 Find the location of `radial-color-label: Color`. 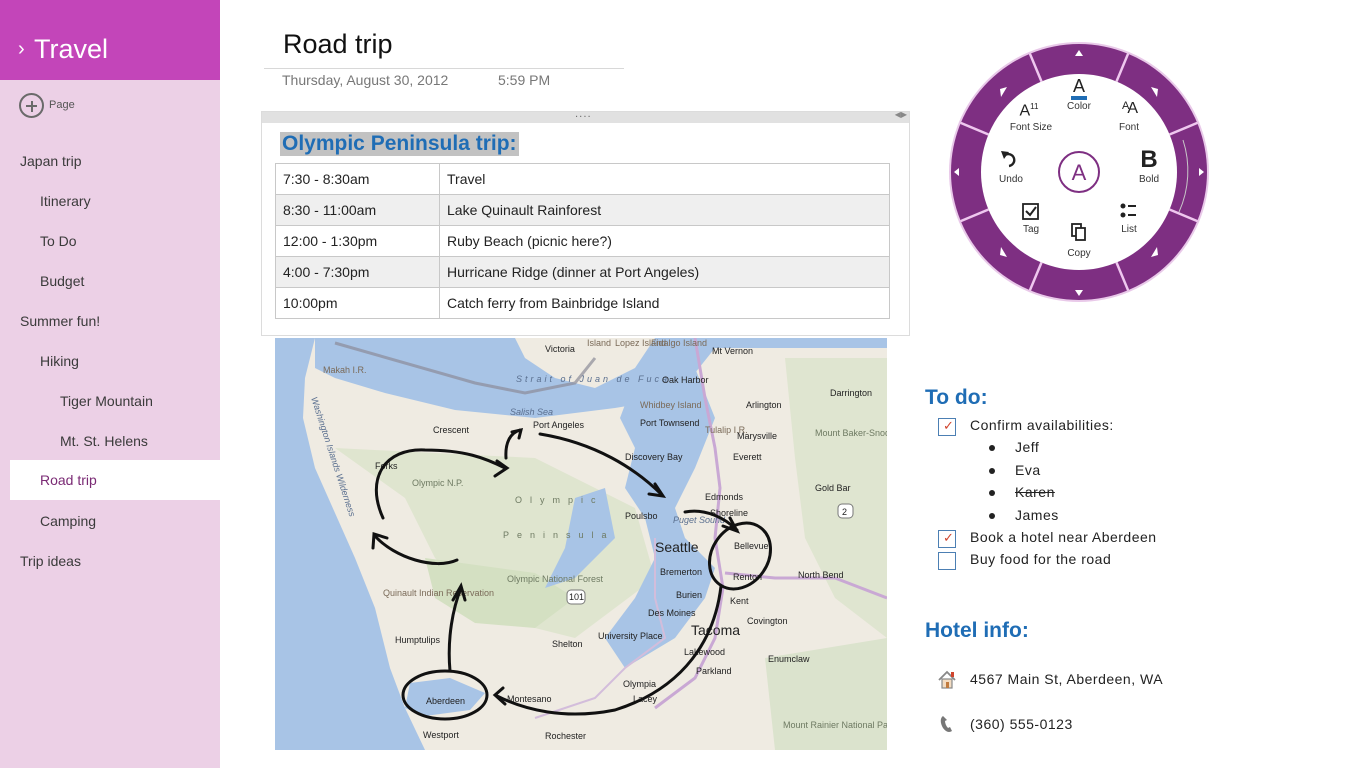

radial-color-label: Color is located at coordinates (1079, 106).